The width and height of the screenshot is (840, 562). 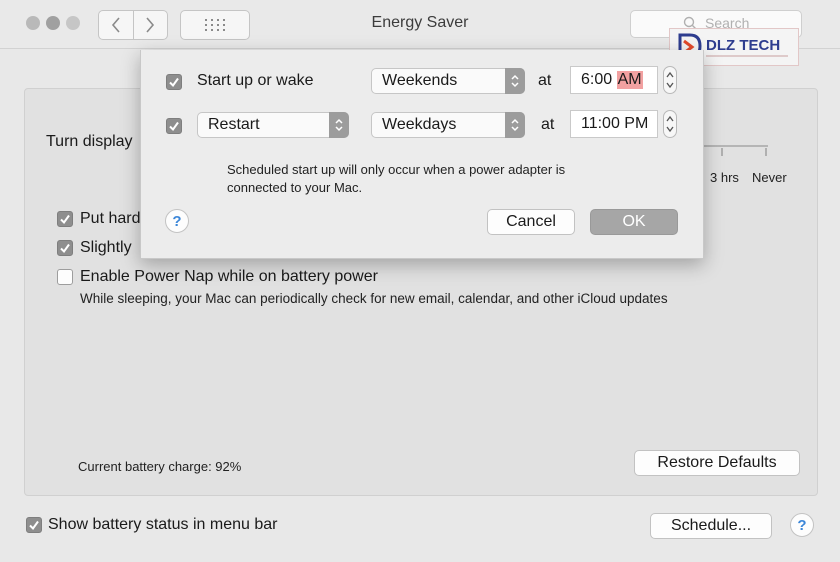 I want to click on action-at-label: at, so click(x=548, y=124).